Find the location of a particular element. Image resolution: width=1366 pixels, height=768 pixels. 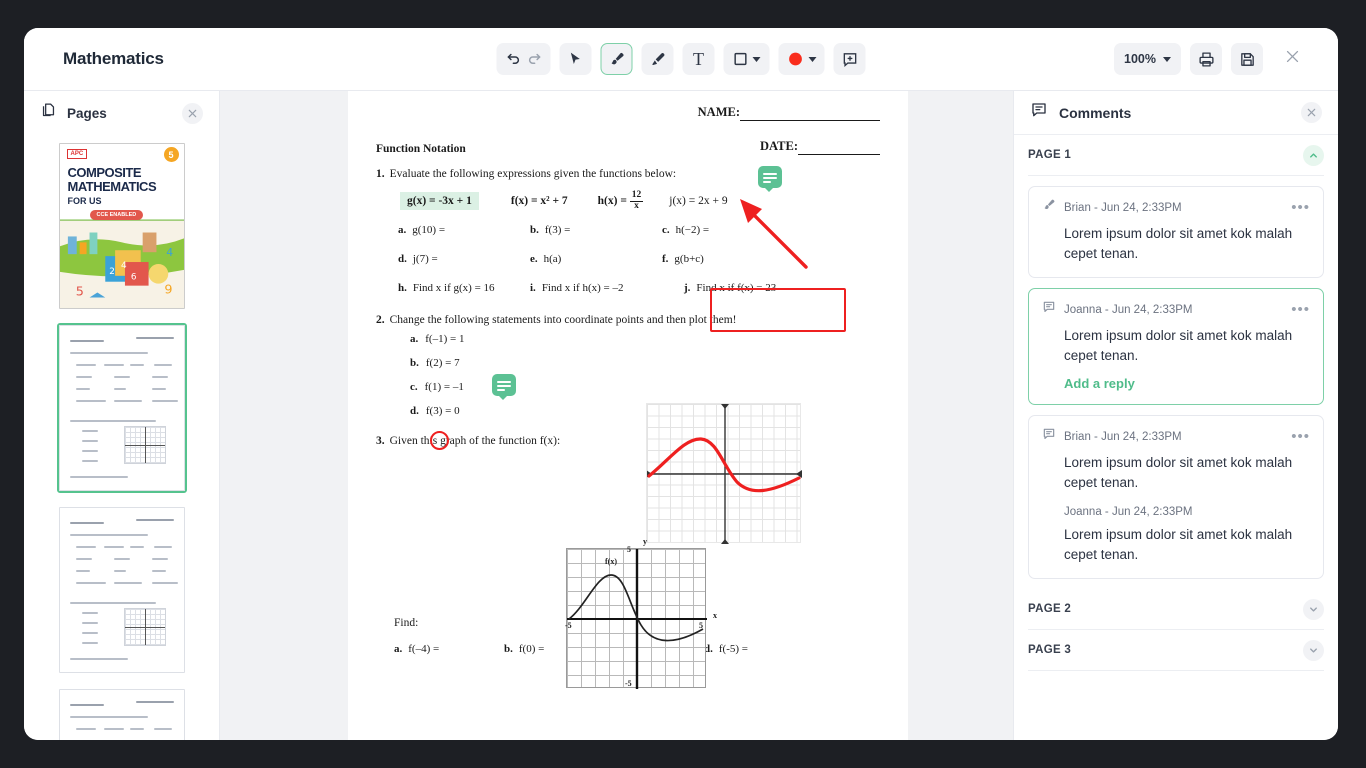

printer-icon is located at coordinates (1206, 59).